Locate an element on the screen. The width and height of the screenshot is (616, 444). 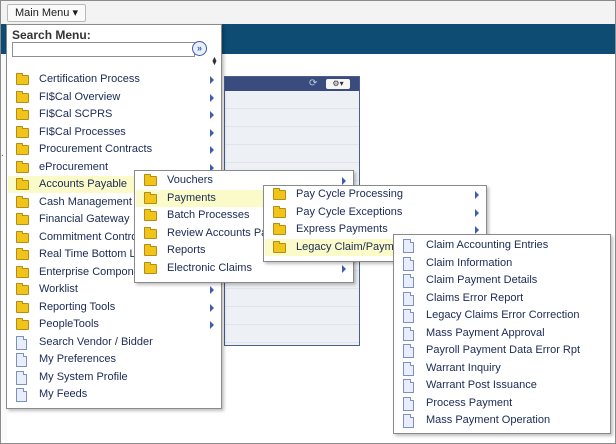
top-navigation-bar: Main Menu ▾ is located at coordinates (308, 13).